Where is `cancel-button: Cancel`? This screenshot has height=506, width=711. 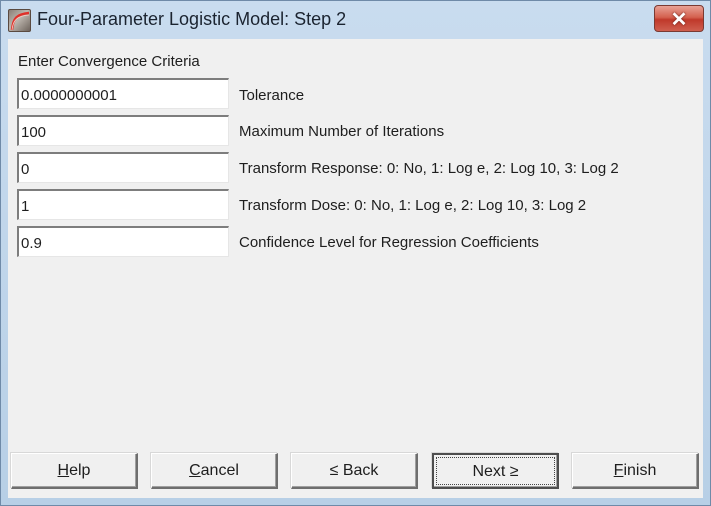
cancel-button: Cancel is located at coordinates (214, 471).